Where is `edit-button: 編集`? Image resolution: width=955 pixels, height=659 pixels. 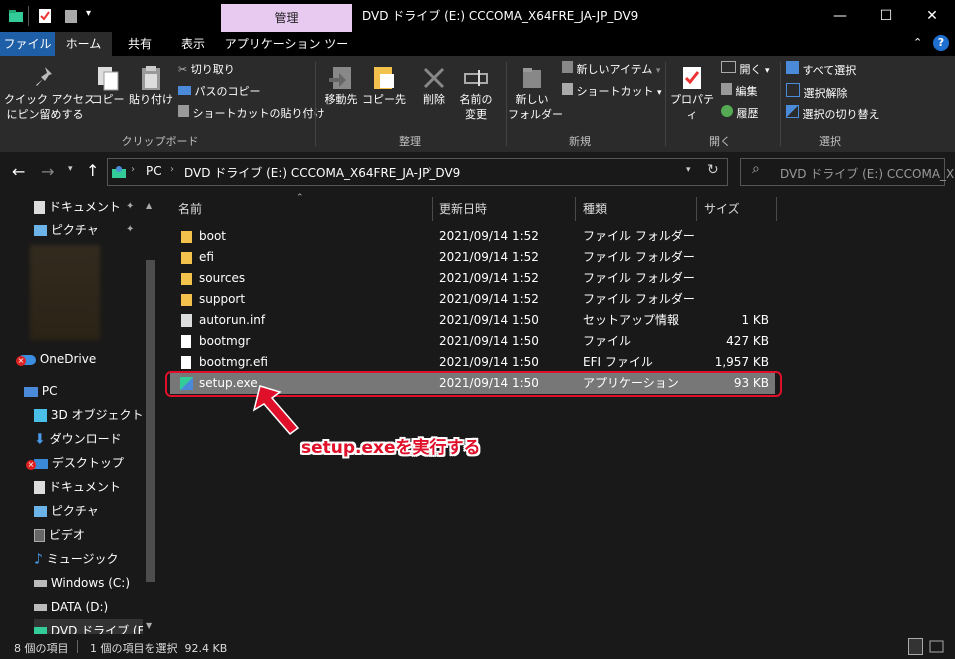 edit-button: 編集 is located at coordinates (739, 93).